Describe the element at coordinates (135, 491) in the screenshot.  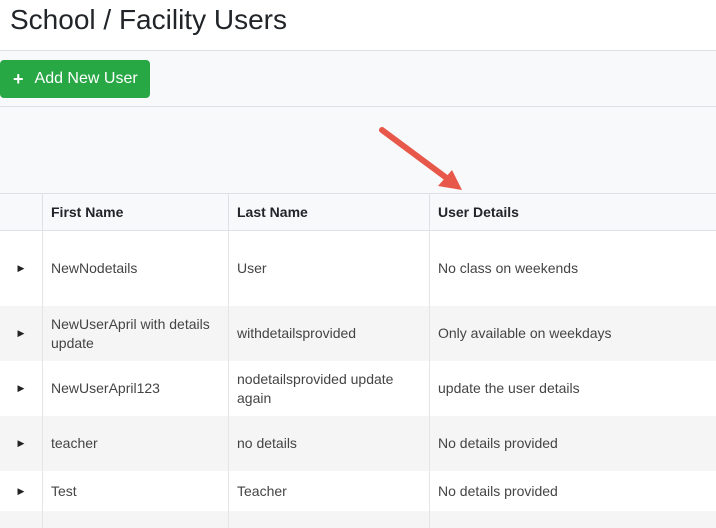
I see `cell-first-name: Test` at that location.